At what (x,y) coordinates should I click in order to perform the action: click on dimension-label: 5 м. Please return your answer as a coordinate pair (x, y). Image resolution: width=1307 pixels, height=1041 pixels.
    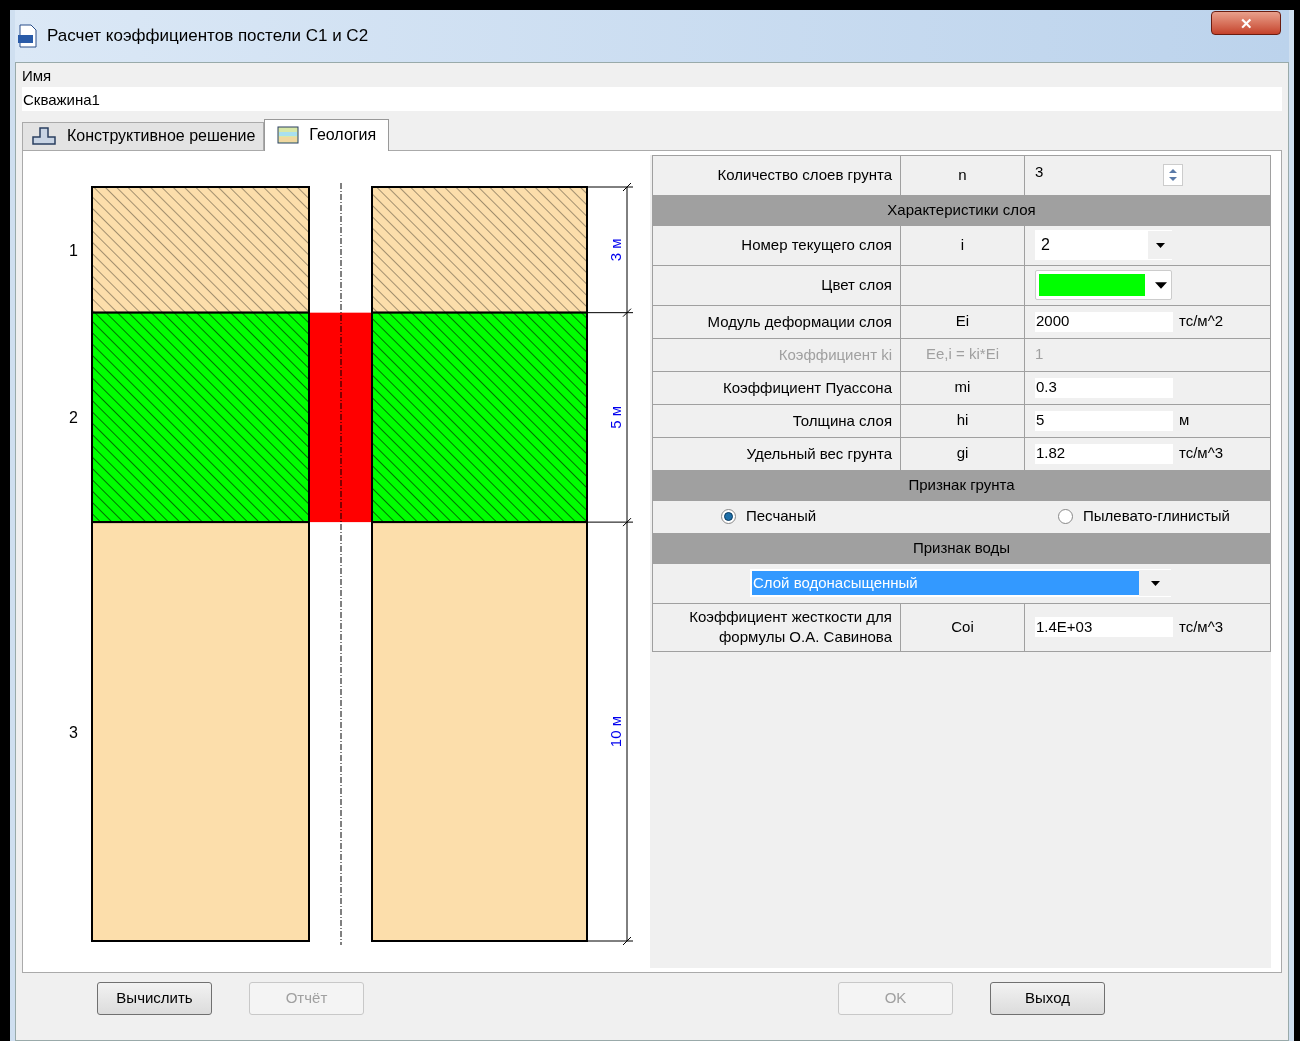
    Looking at the image, I should click on (615, 417).